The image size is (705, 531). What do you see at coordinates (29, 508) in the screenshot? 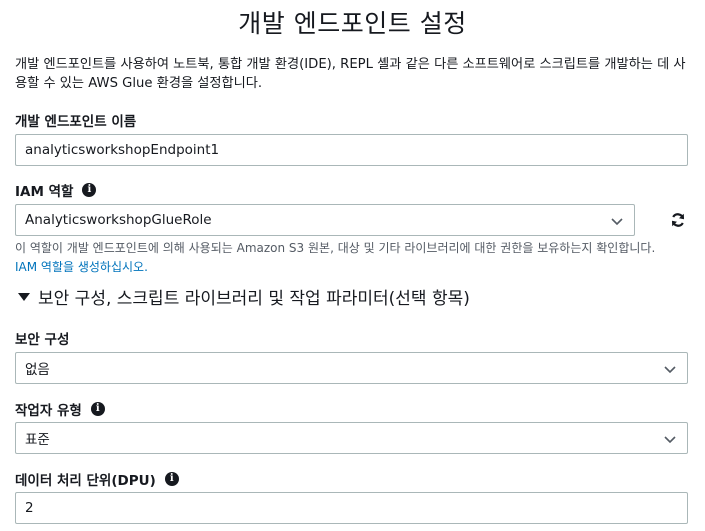
I see `dpu-value: 2` at bounding box center [29, 508].